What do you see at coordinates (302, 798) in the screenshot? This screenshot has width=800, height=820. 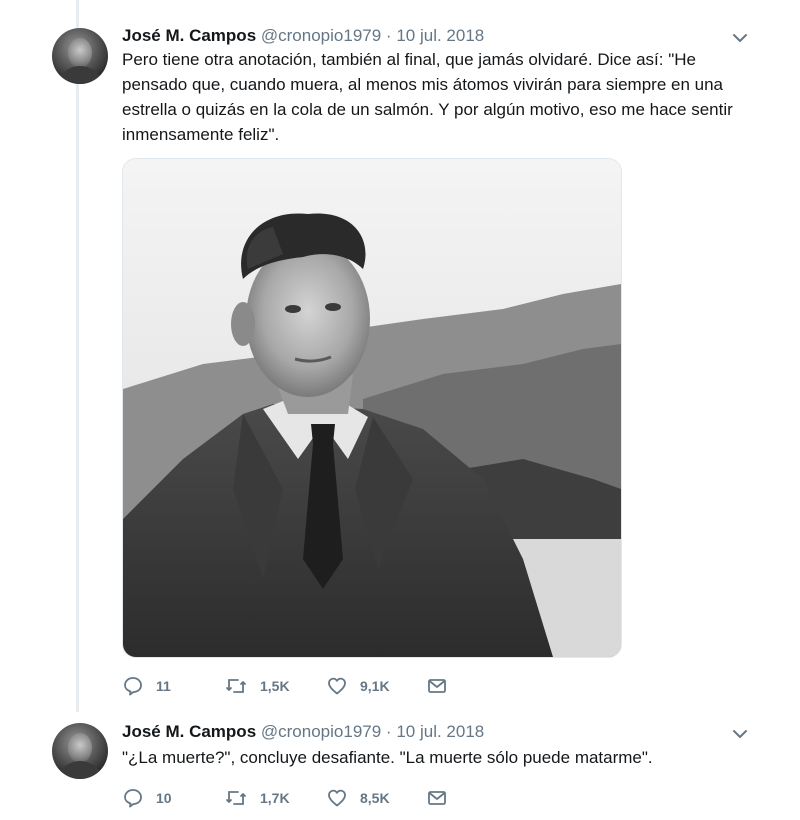 I see `tweet-actions: 10 1,7K 8,5K` at bounding box center [302, 798].